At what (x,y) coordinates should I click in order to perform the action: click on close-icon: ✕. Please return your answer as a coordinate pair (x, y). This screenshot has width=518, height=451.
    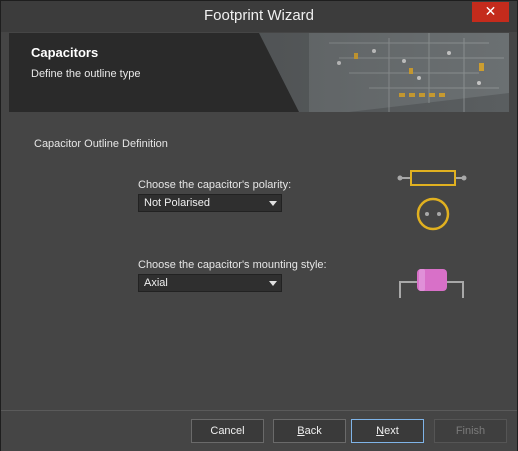
    Looking at the image, I should click on (490, 12).